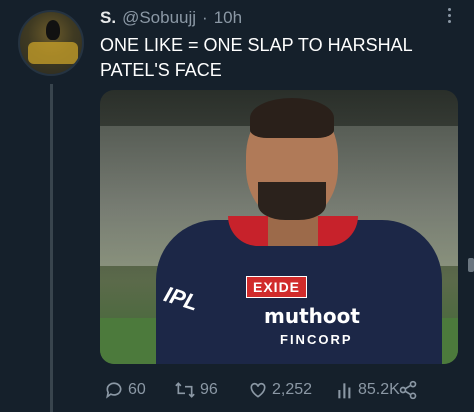  I want to click on views-count: 85.2K, so click(379, 389).